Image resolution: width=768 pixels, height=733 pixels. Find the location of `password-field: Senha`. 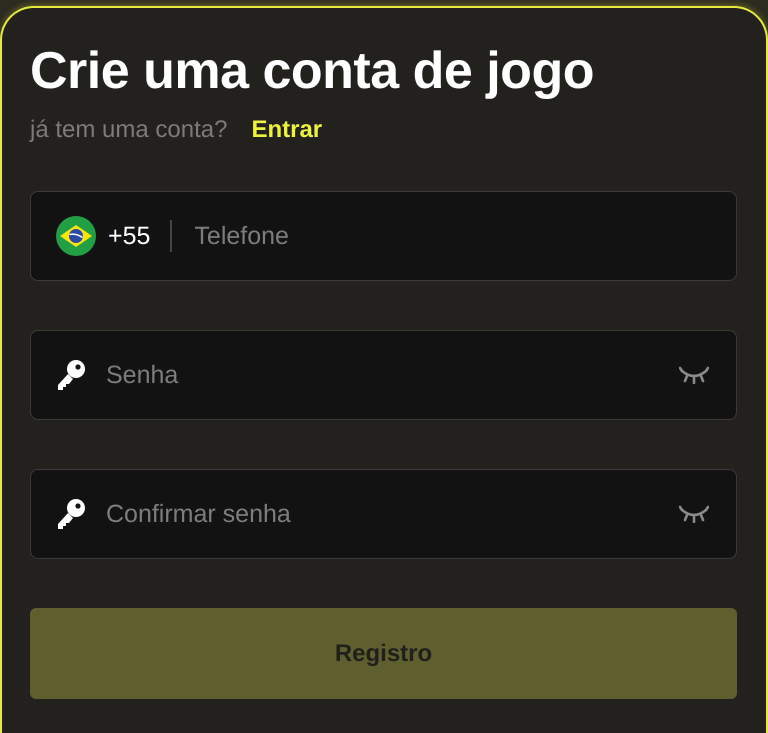

password-field: Senha is located at coordinates (385, 375).